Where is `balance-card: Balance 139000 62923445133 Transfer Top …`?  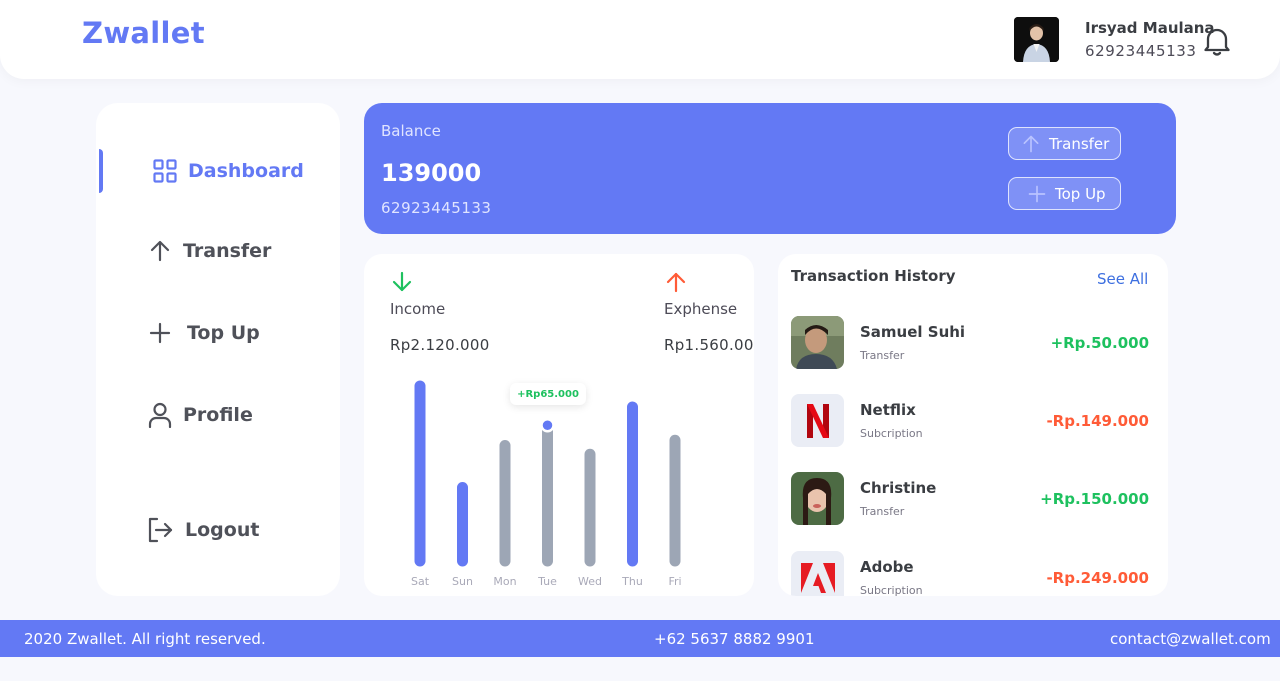 balance-card: Balance 139000 62923445133 Transfer Top … is located at coordinates (770, 168).